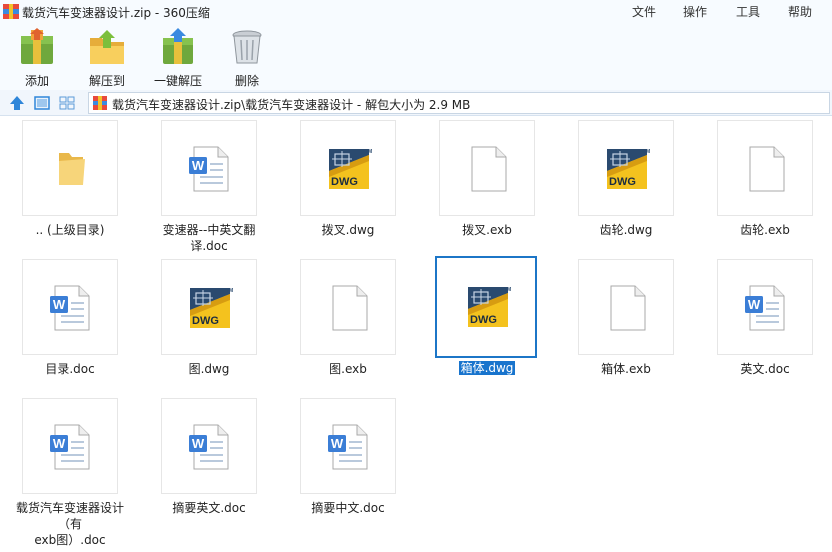  Describe the element at coordinates (626, 369) in the screenshot. I see `file-name: 箱体.exb` at that location.